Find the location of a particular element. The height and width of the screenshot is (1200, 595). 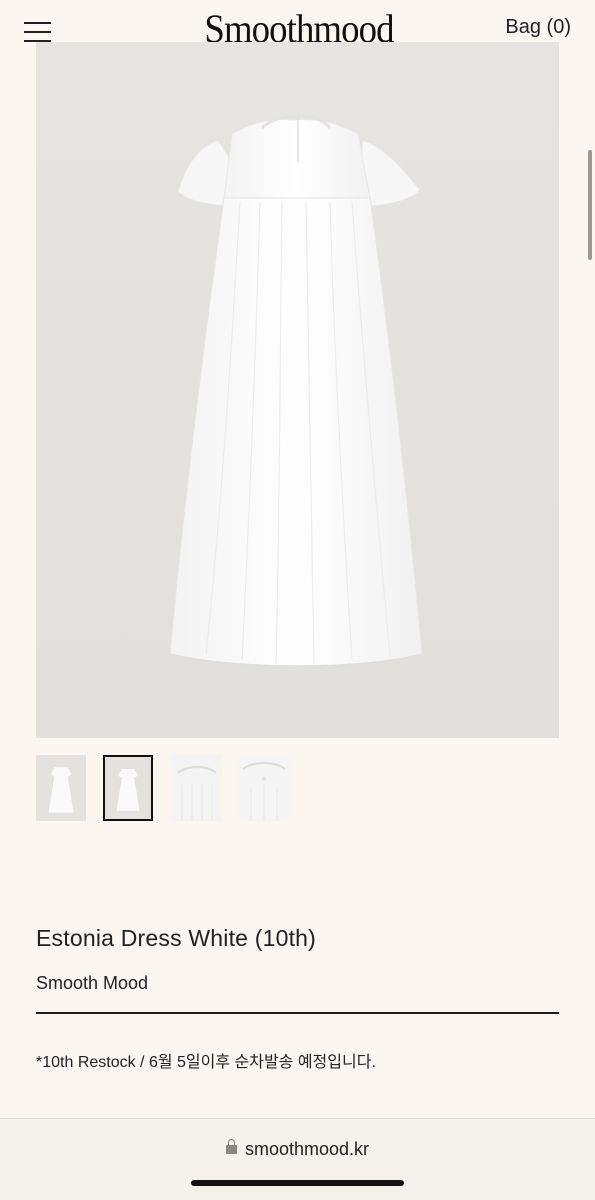

lock-icon is located at coordinates (231, 1146).